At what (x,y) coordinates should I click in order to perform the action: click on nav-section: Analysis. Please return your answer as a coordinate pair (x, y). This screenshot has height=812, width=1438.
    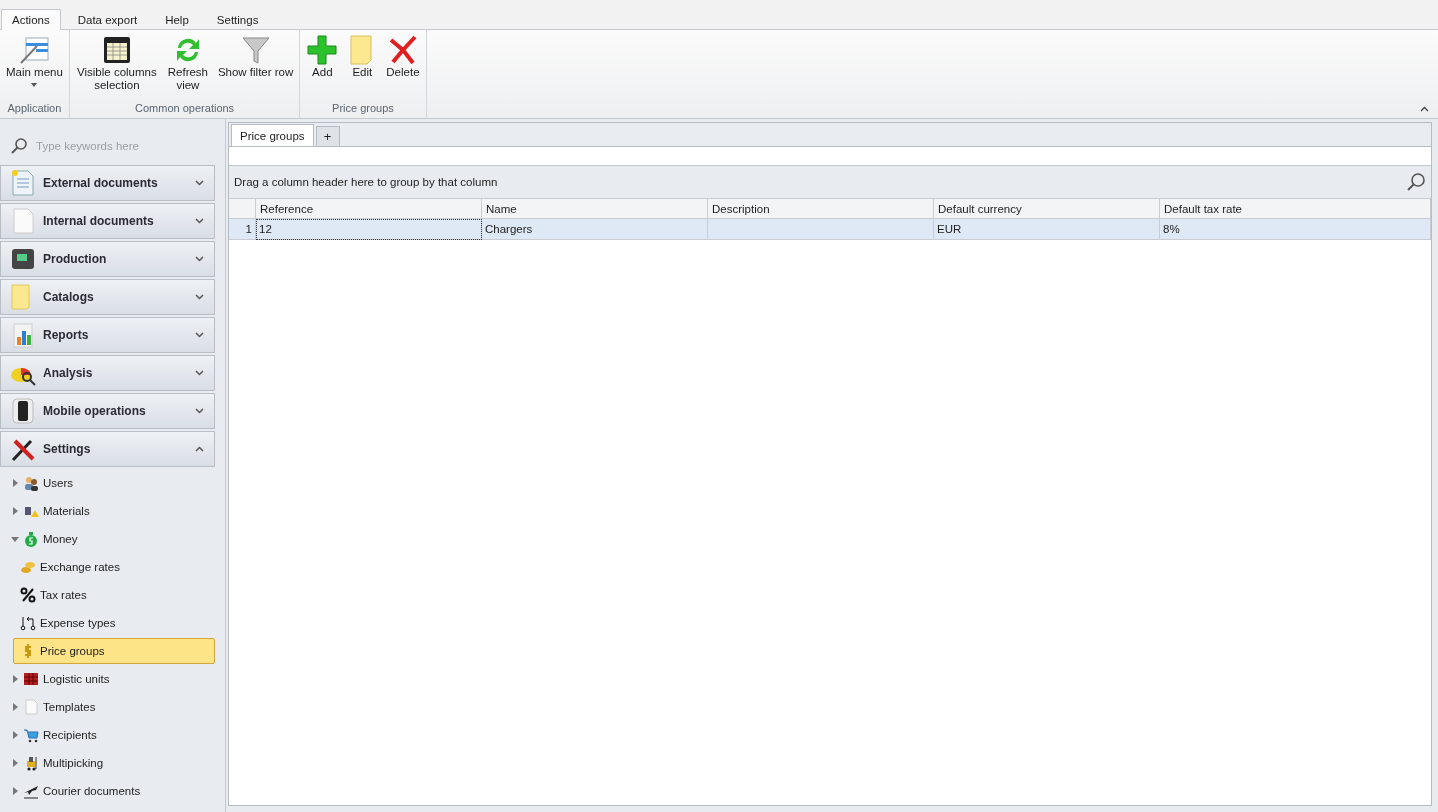
    Looking at the image, I should click on (107, 373).